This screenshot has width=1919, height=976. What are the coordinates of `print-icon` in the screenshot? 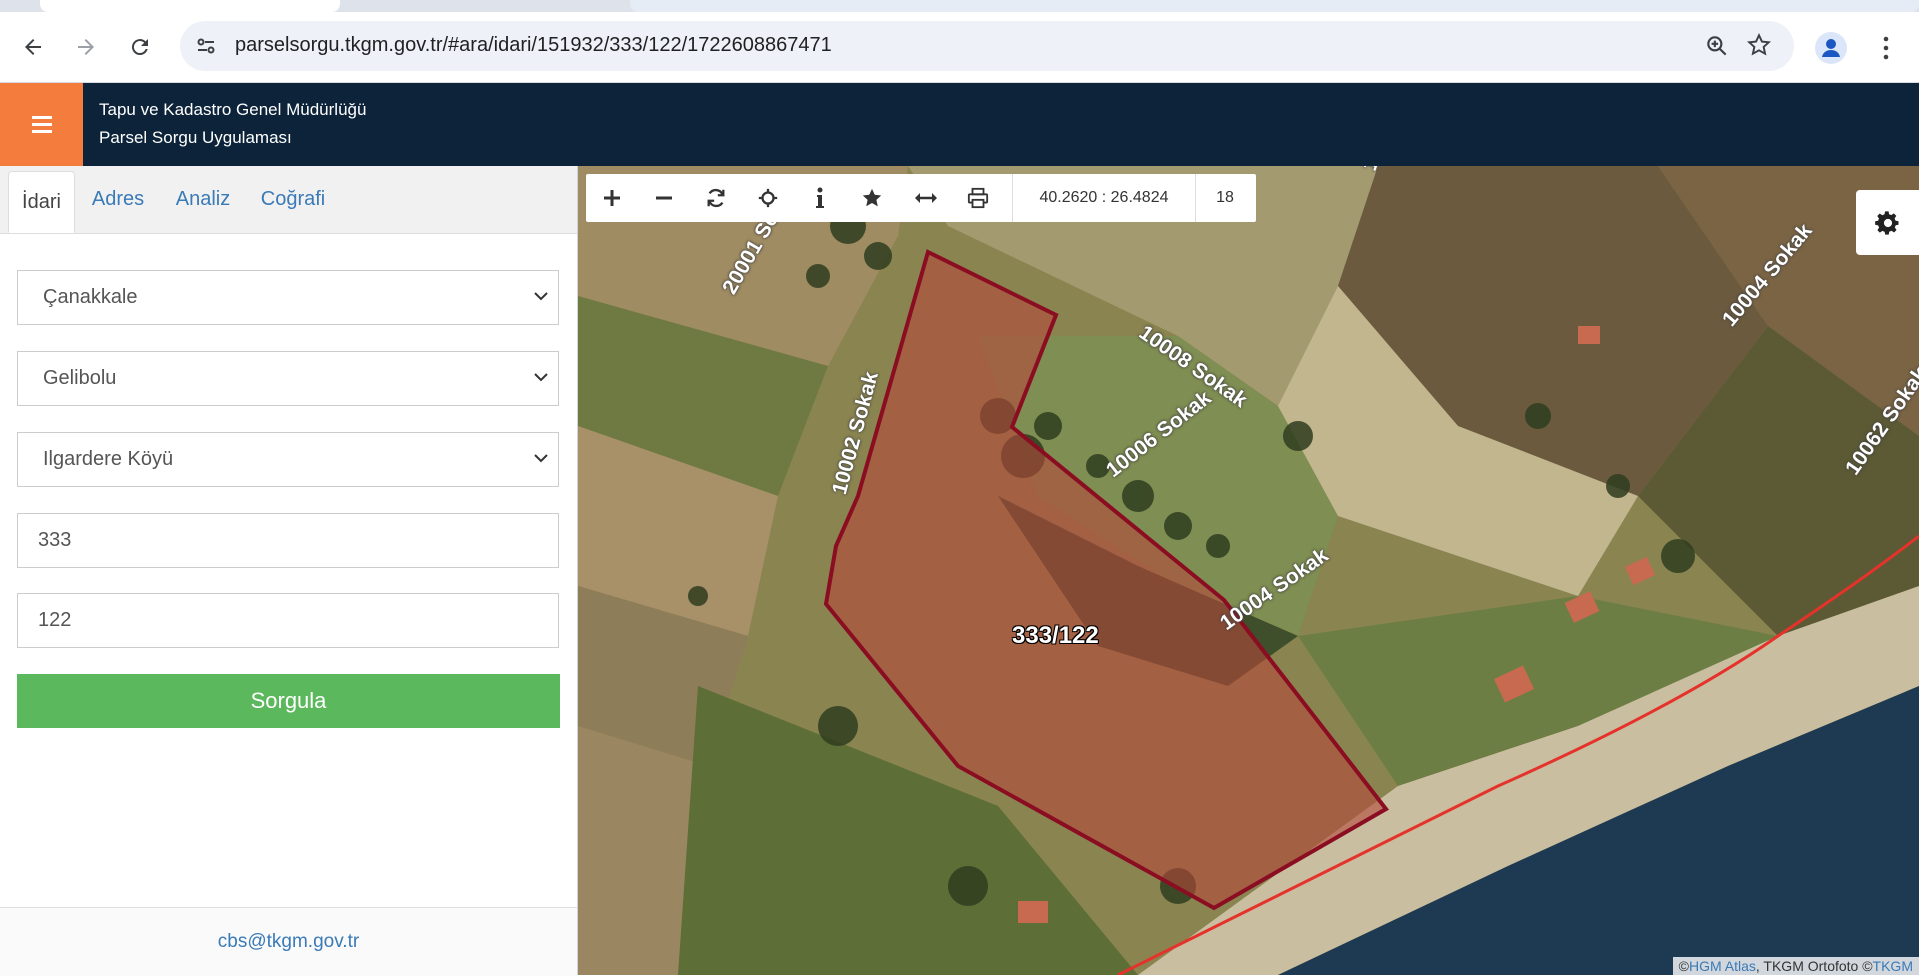 It's located at (978, 198).